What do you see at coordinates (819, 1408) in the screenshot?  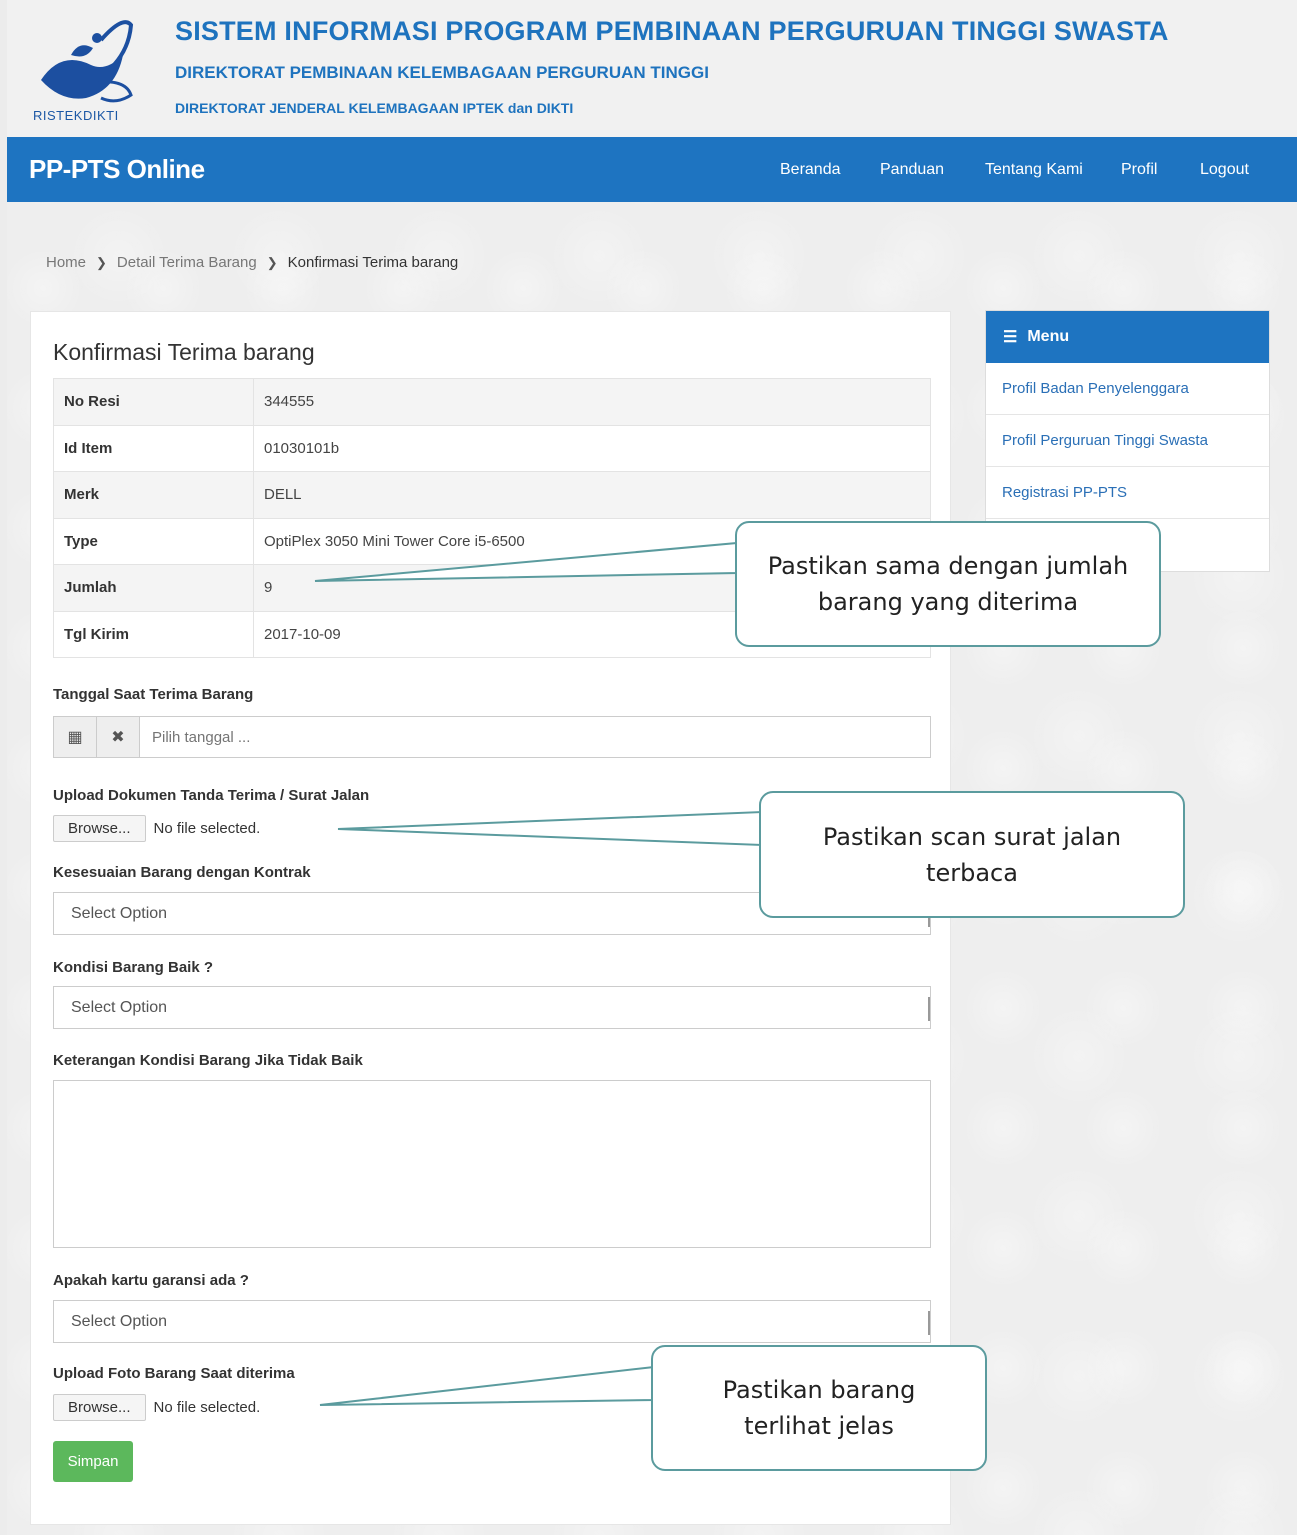 I see `callout-foto: Pastikan barang terlihat jelas` at bounding box center [819, 1408].